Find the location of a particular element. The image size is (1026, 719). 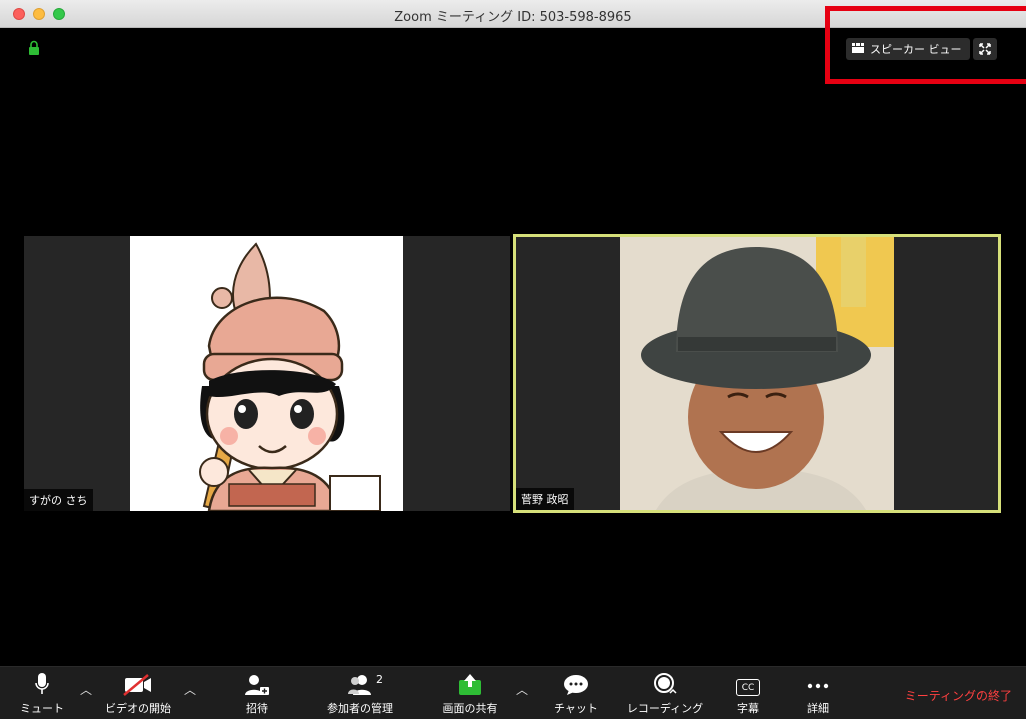

share-options-chevron-up-icon: ︿ is located at coordinates (522, 689).